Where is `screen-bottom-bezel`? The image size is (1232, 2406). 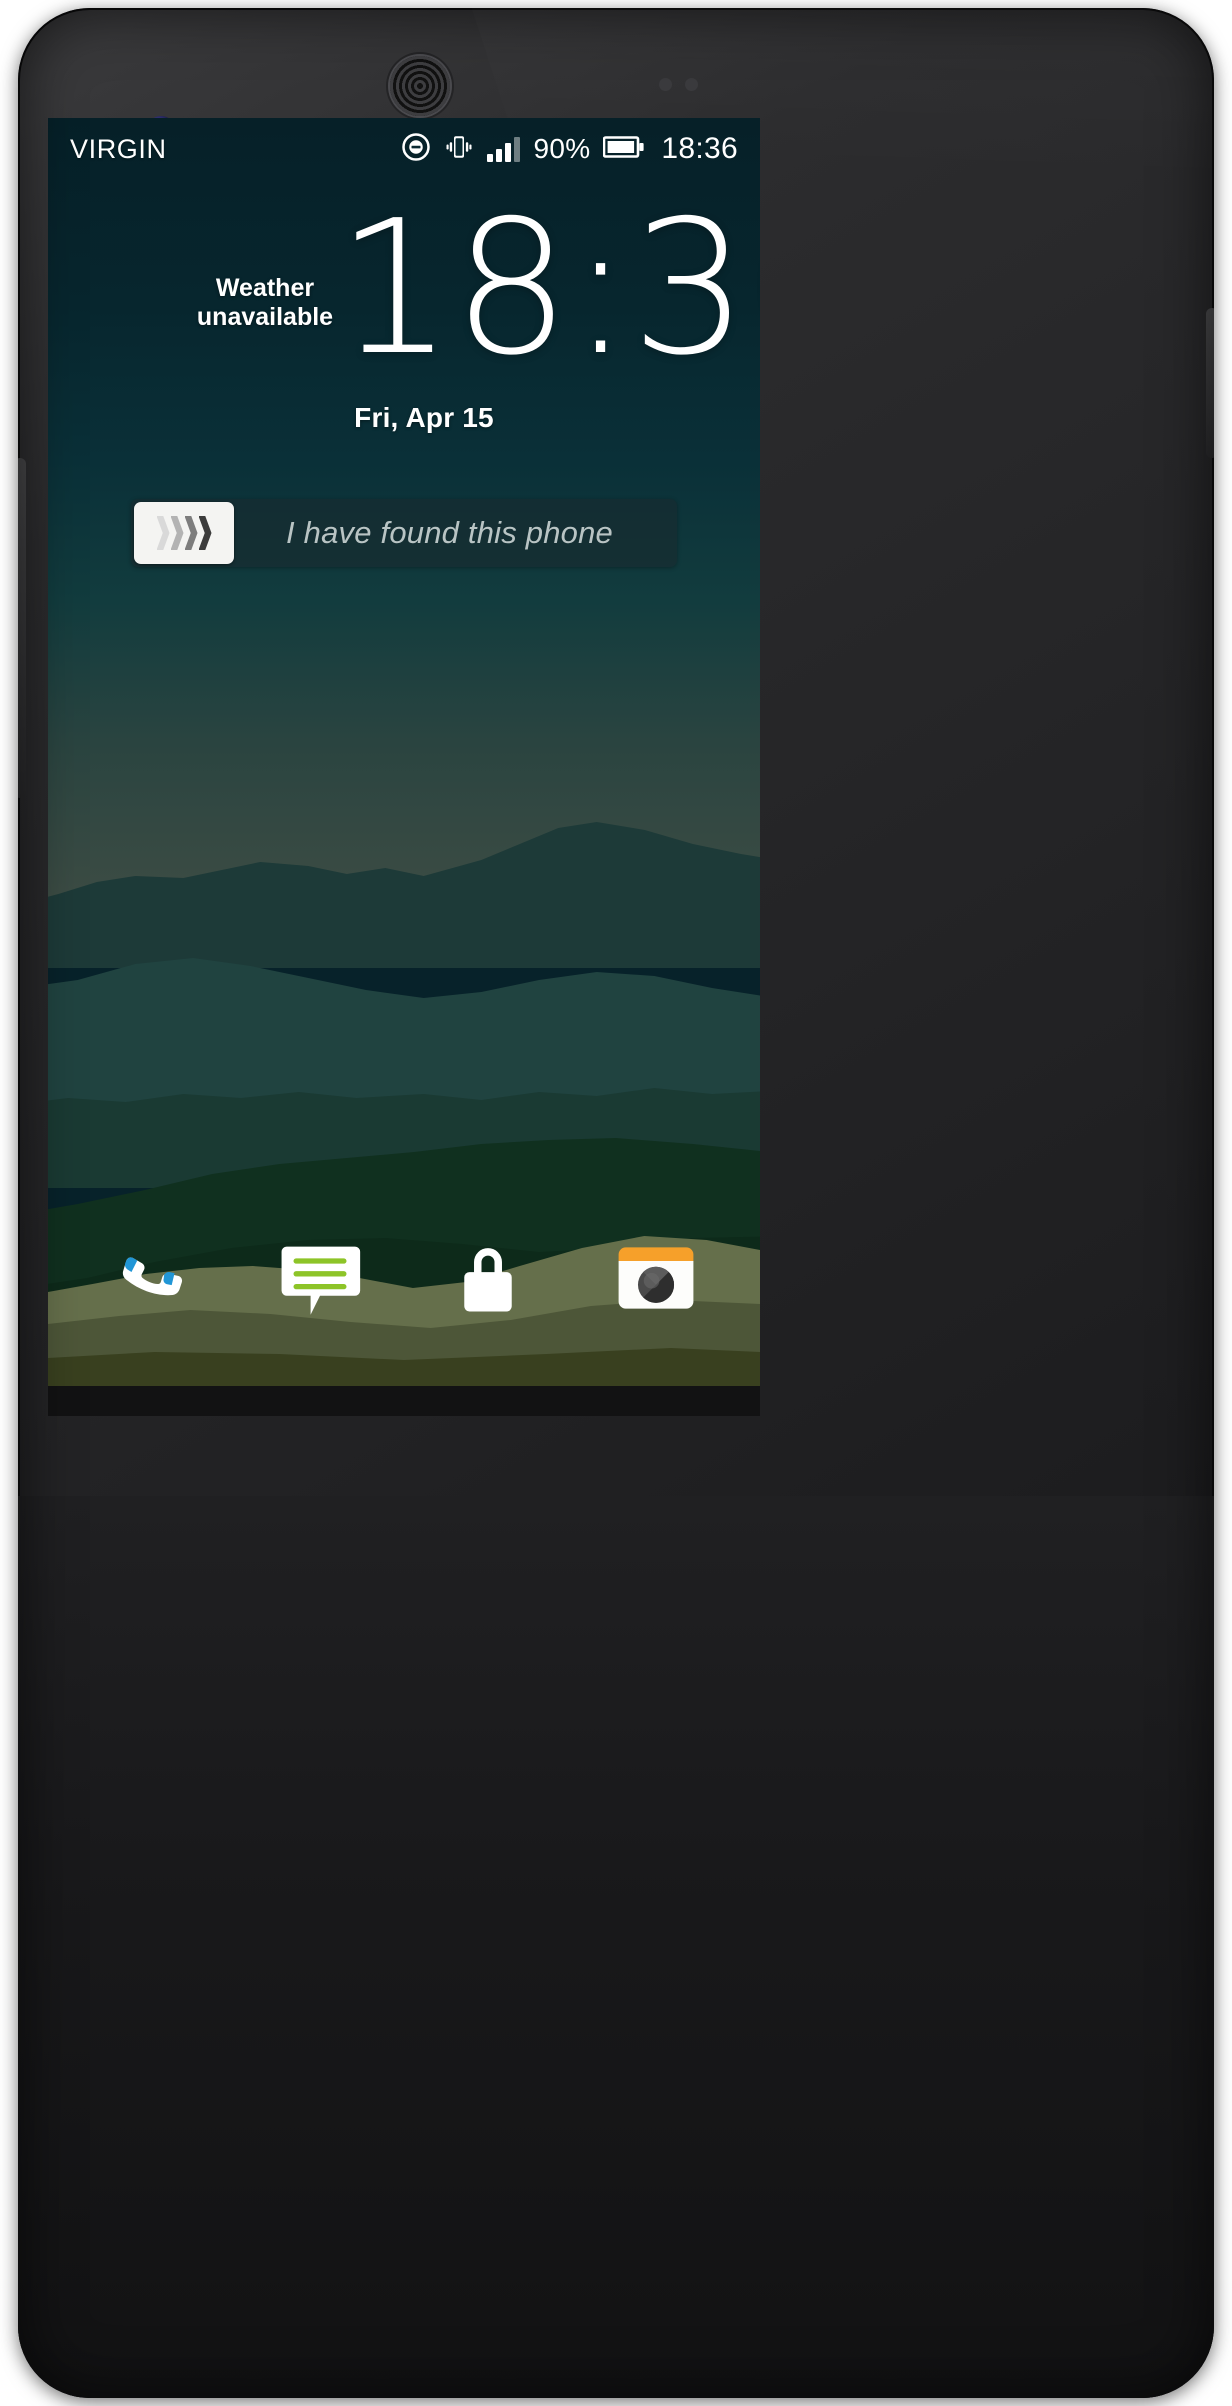
screen-bottom-bezel is located at coordinates (404, 1401).